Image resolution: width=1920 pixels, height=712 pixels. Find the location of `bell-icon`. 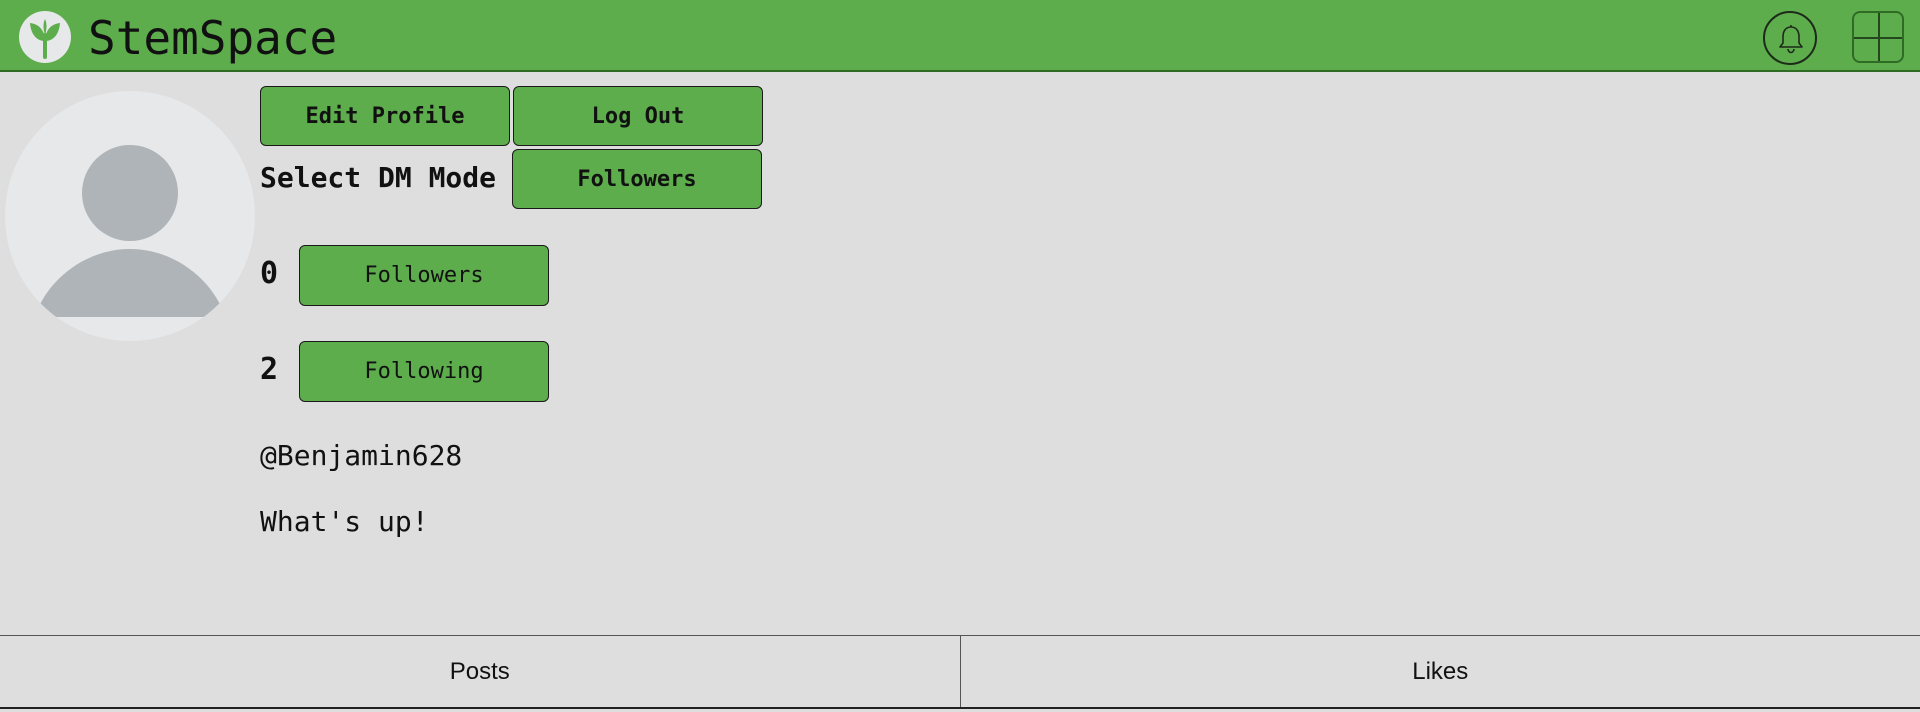

bell-icon is located at coordinates (1791, 39).